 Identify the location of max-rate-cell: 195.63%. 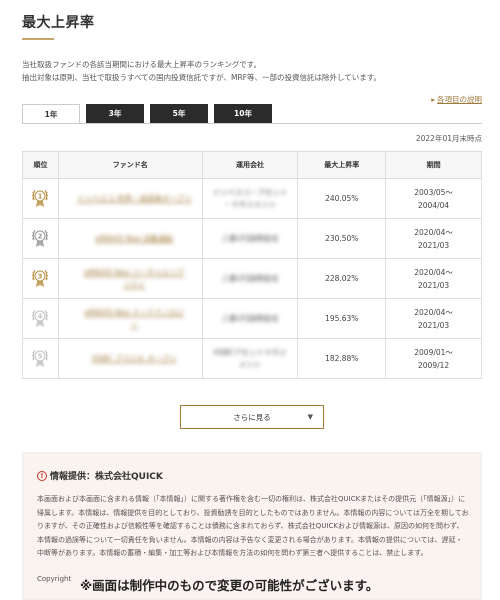
(342, 318).